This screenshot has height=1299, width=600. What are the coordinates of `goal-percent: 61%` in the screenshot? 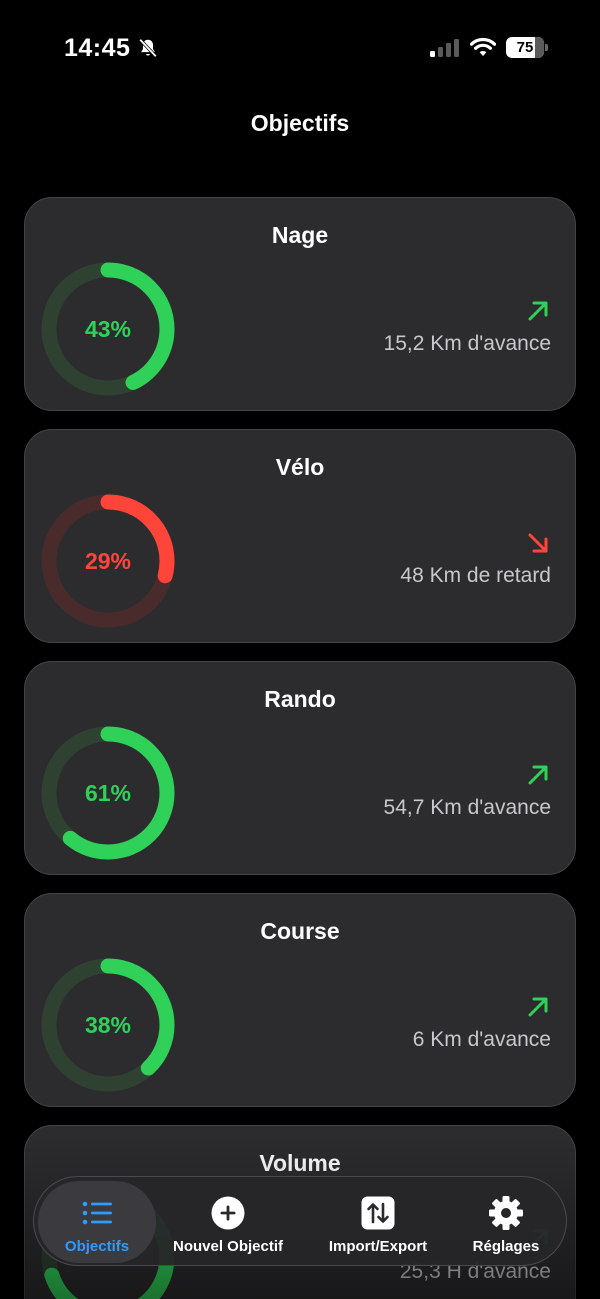 It's located at (108, 793).